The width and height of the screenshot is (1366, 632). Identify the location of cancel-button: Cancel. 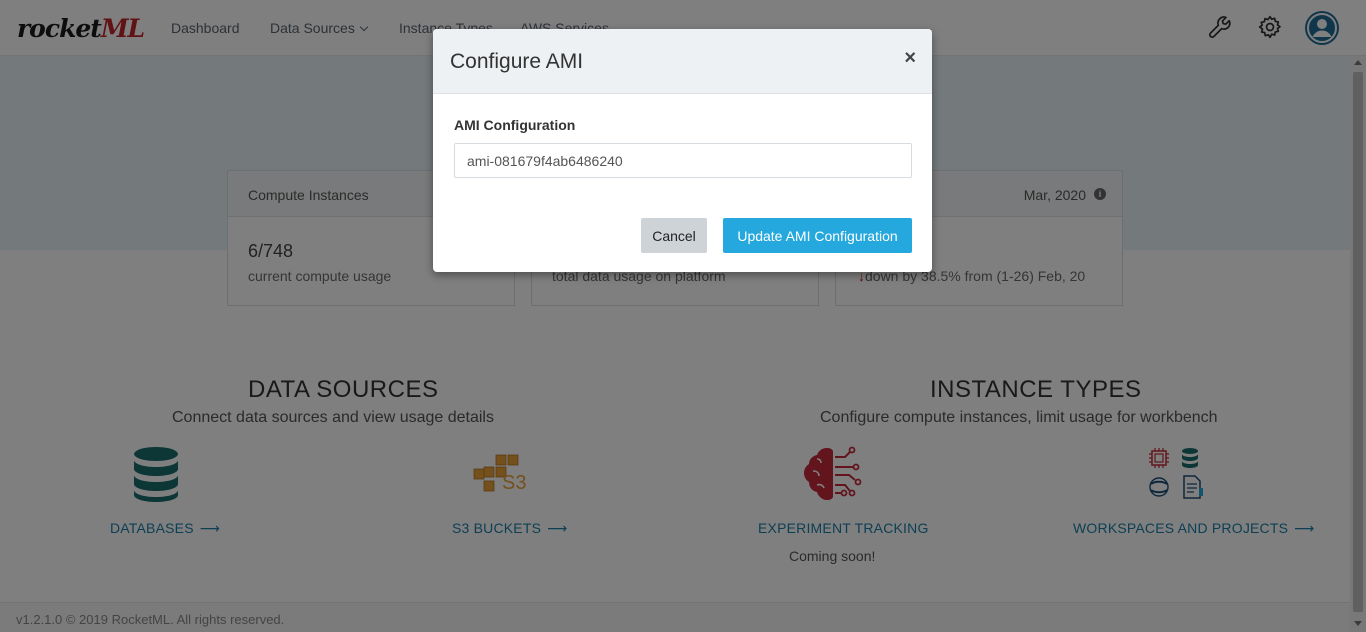
(674, 235).